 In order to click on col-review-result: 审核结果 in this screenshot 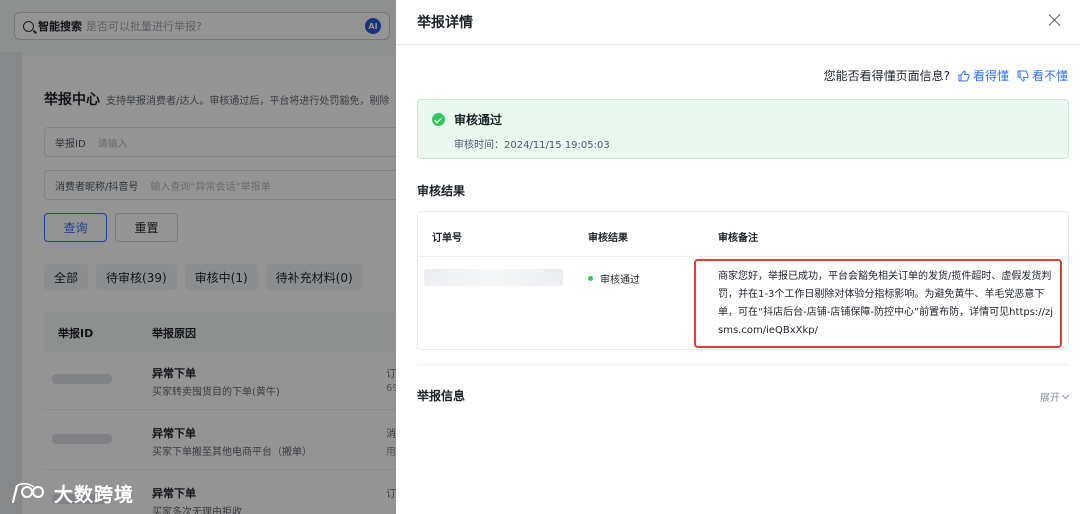, I will do `click(608, 238)`.